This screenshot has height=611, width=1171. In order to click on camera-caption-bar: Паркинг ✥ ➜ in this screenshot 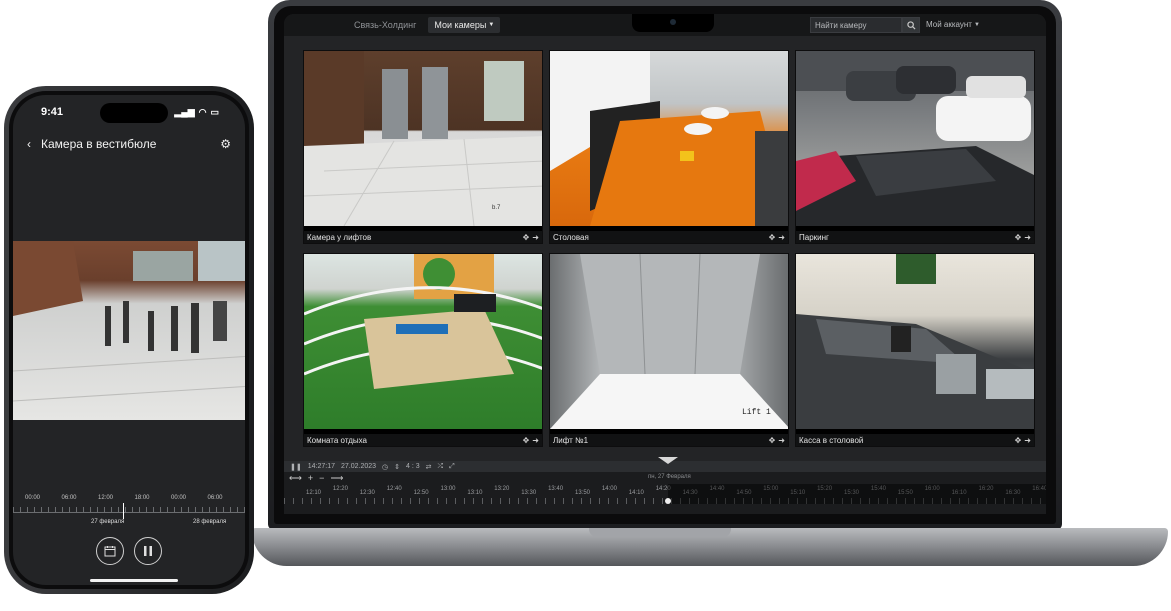, I will do `click(915, 237)`.